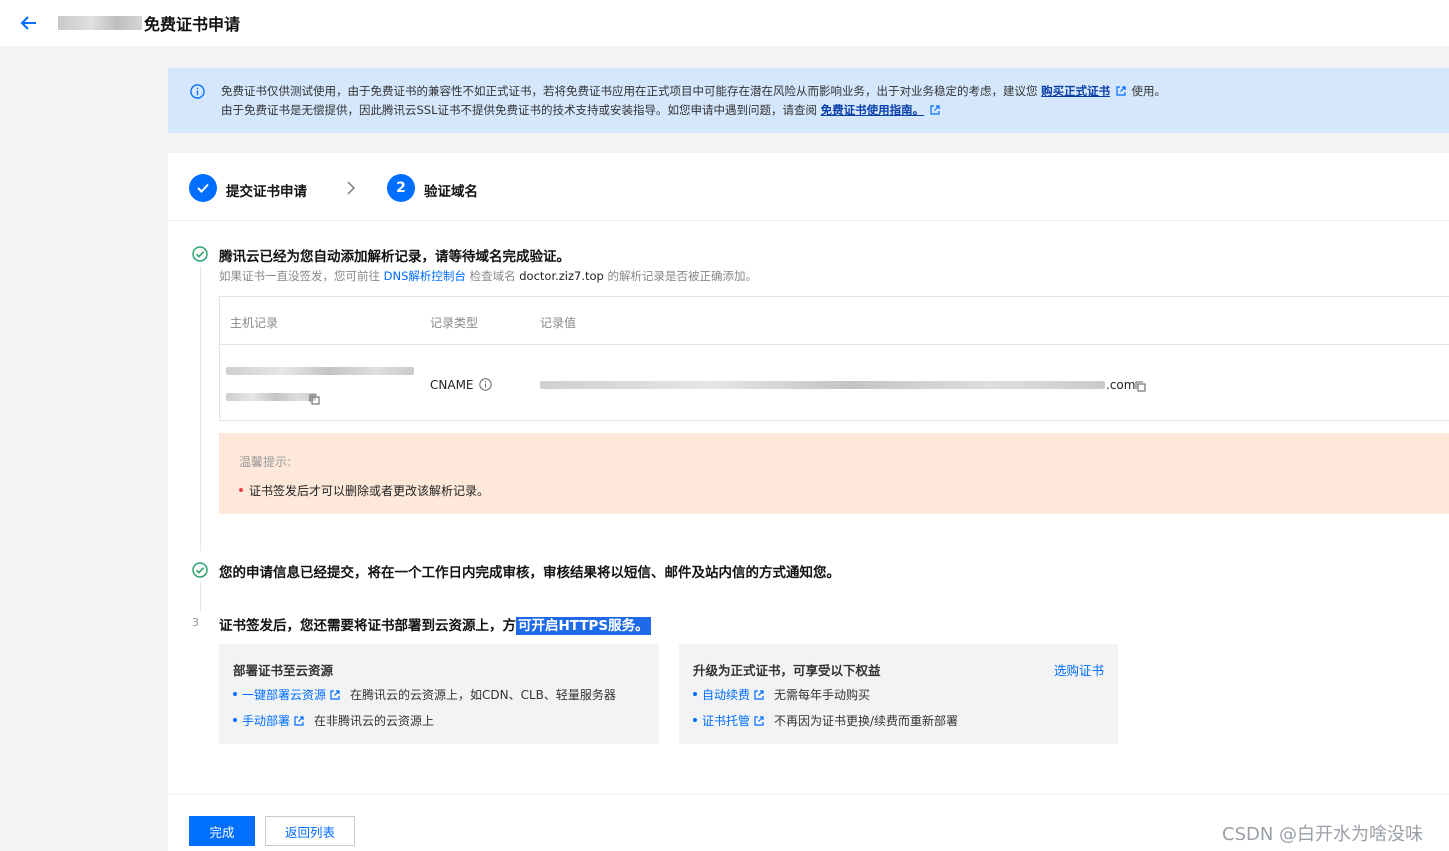  Describe the element at coordinates (401, 188) in the screenshot. I see `step-2-number: 2` at that location.